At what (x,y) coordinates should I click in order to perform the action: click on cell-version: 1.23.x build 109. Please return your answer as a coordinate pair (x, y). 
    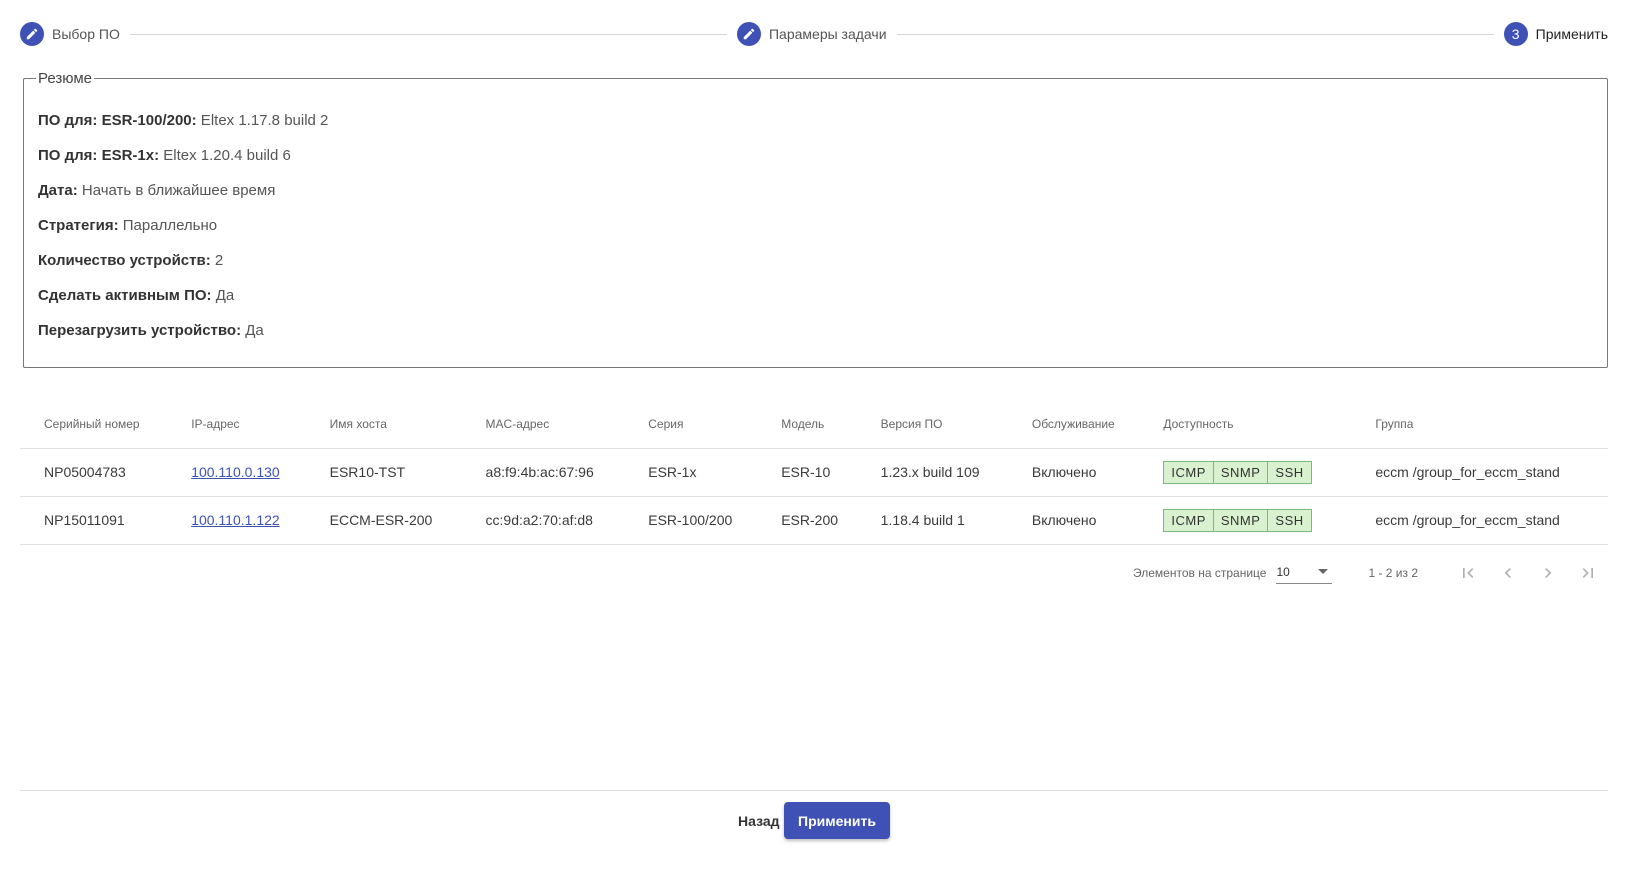
    Looking at the image, I should click on (932, 472).